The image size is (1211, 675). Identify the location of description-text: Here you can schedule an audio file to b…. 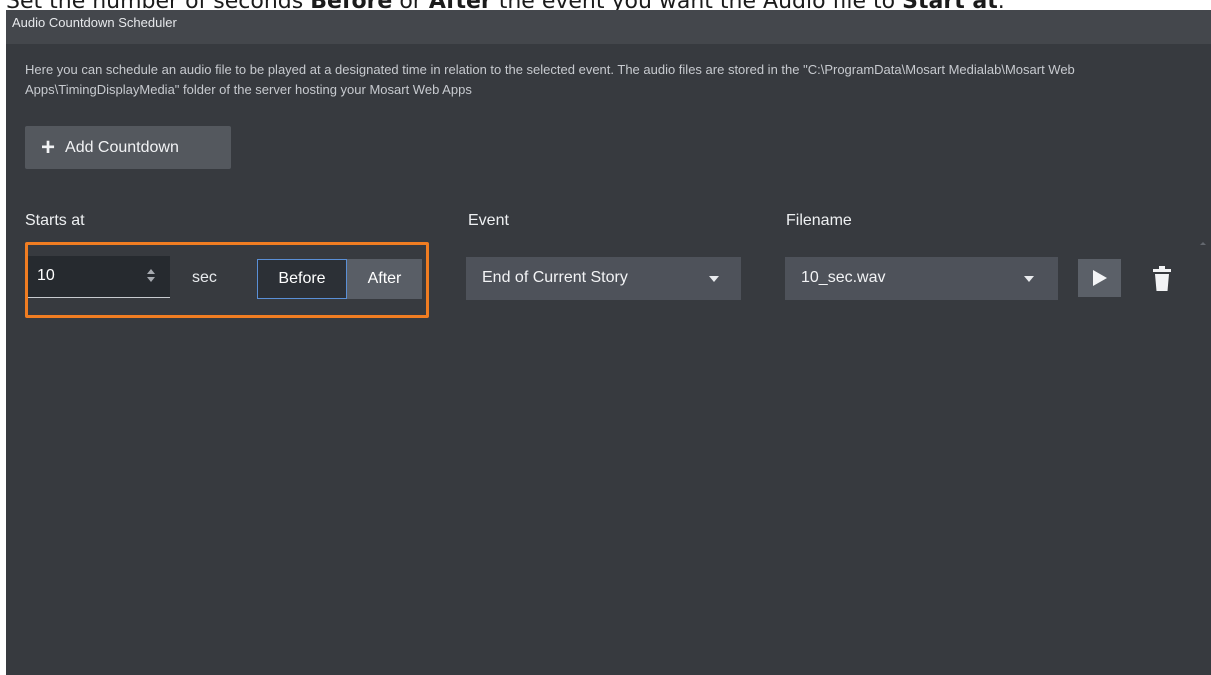
(550, 79).